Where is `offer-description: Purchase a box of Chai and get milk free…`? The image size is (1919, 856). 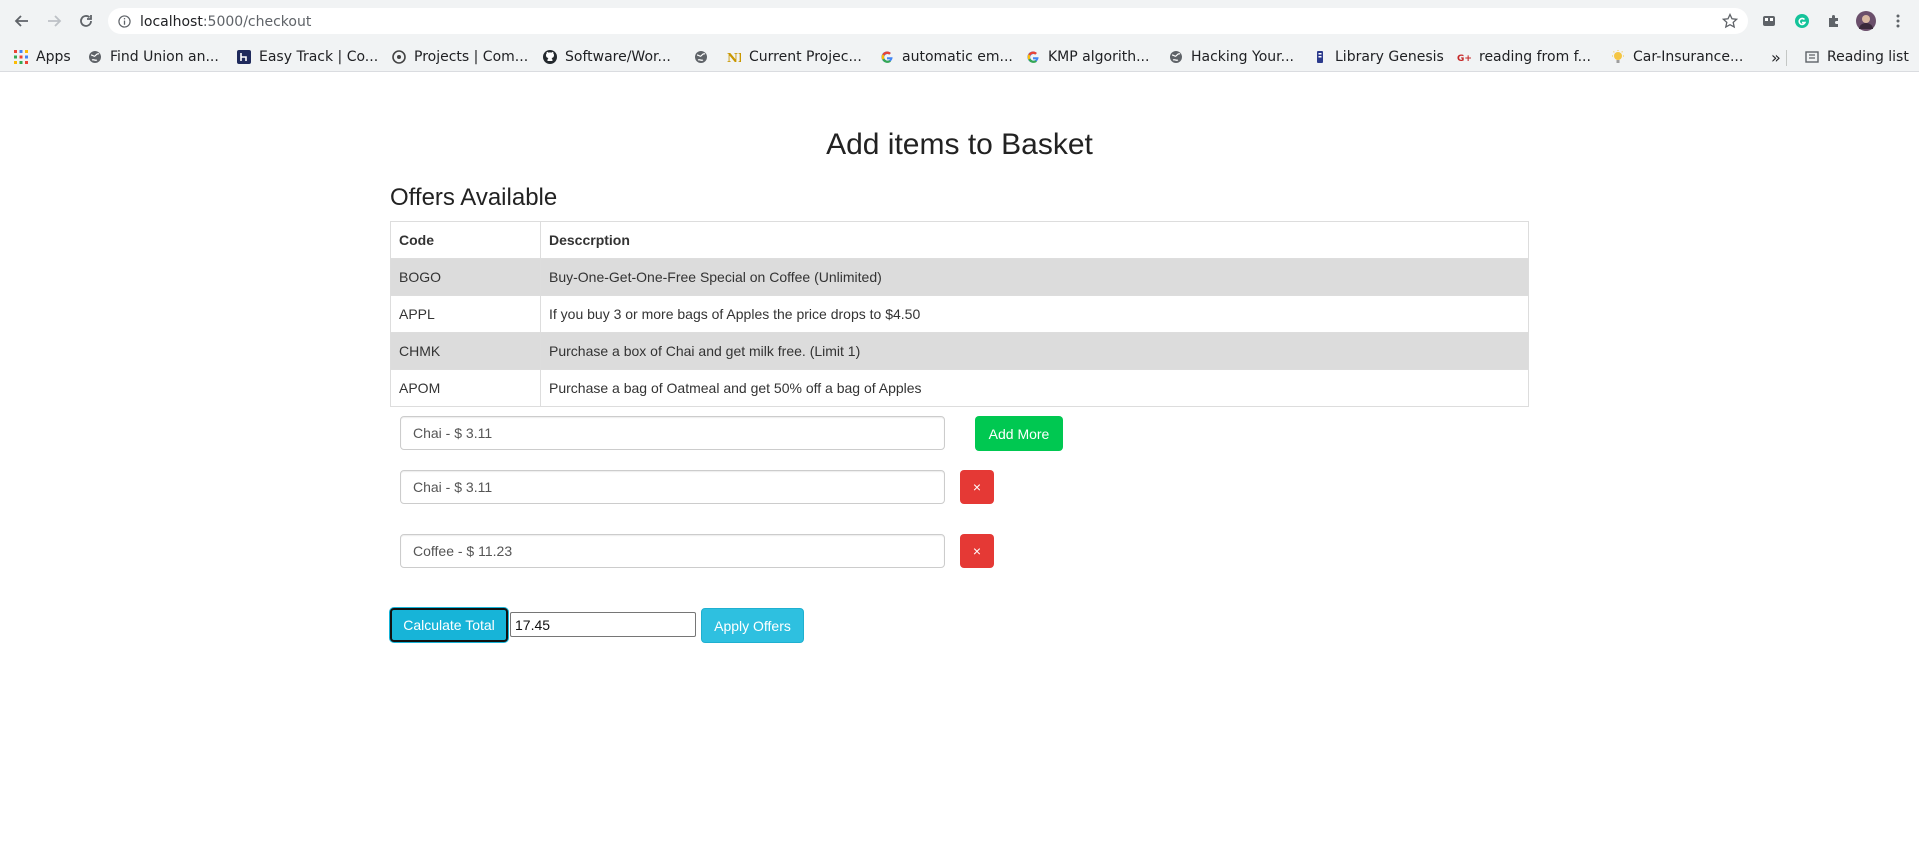 offer-description: Purchase a box of Chai and get milk free… is located at coordinates (1034, 351).